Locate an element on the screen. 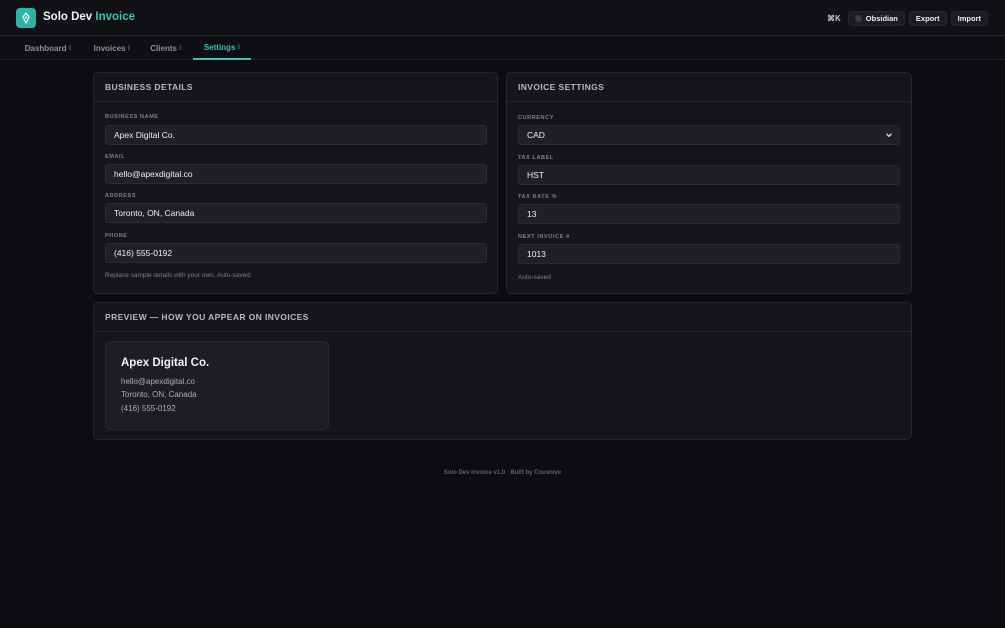 This screenshot has height=628, width=1005. import-label: Import is located at coordinates (969, 18).